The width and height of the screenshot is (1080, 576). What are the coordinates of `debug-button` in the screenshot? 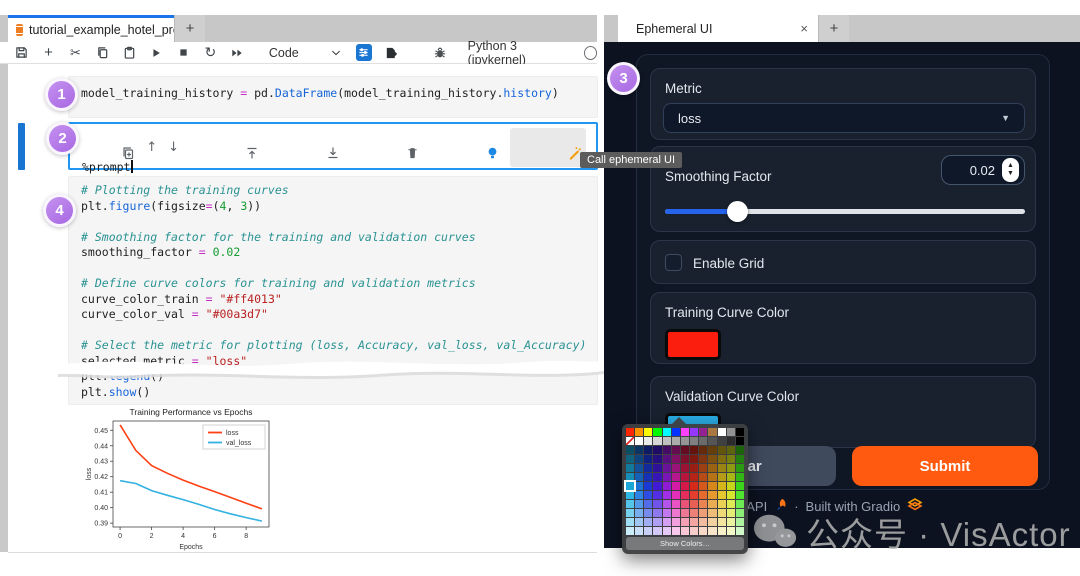 It's located at (440, 53).